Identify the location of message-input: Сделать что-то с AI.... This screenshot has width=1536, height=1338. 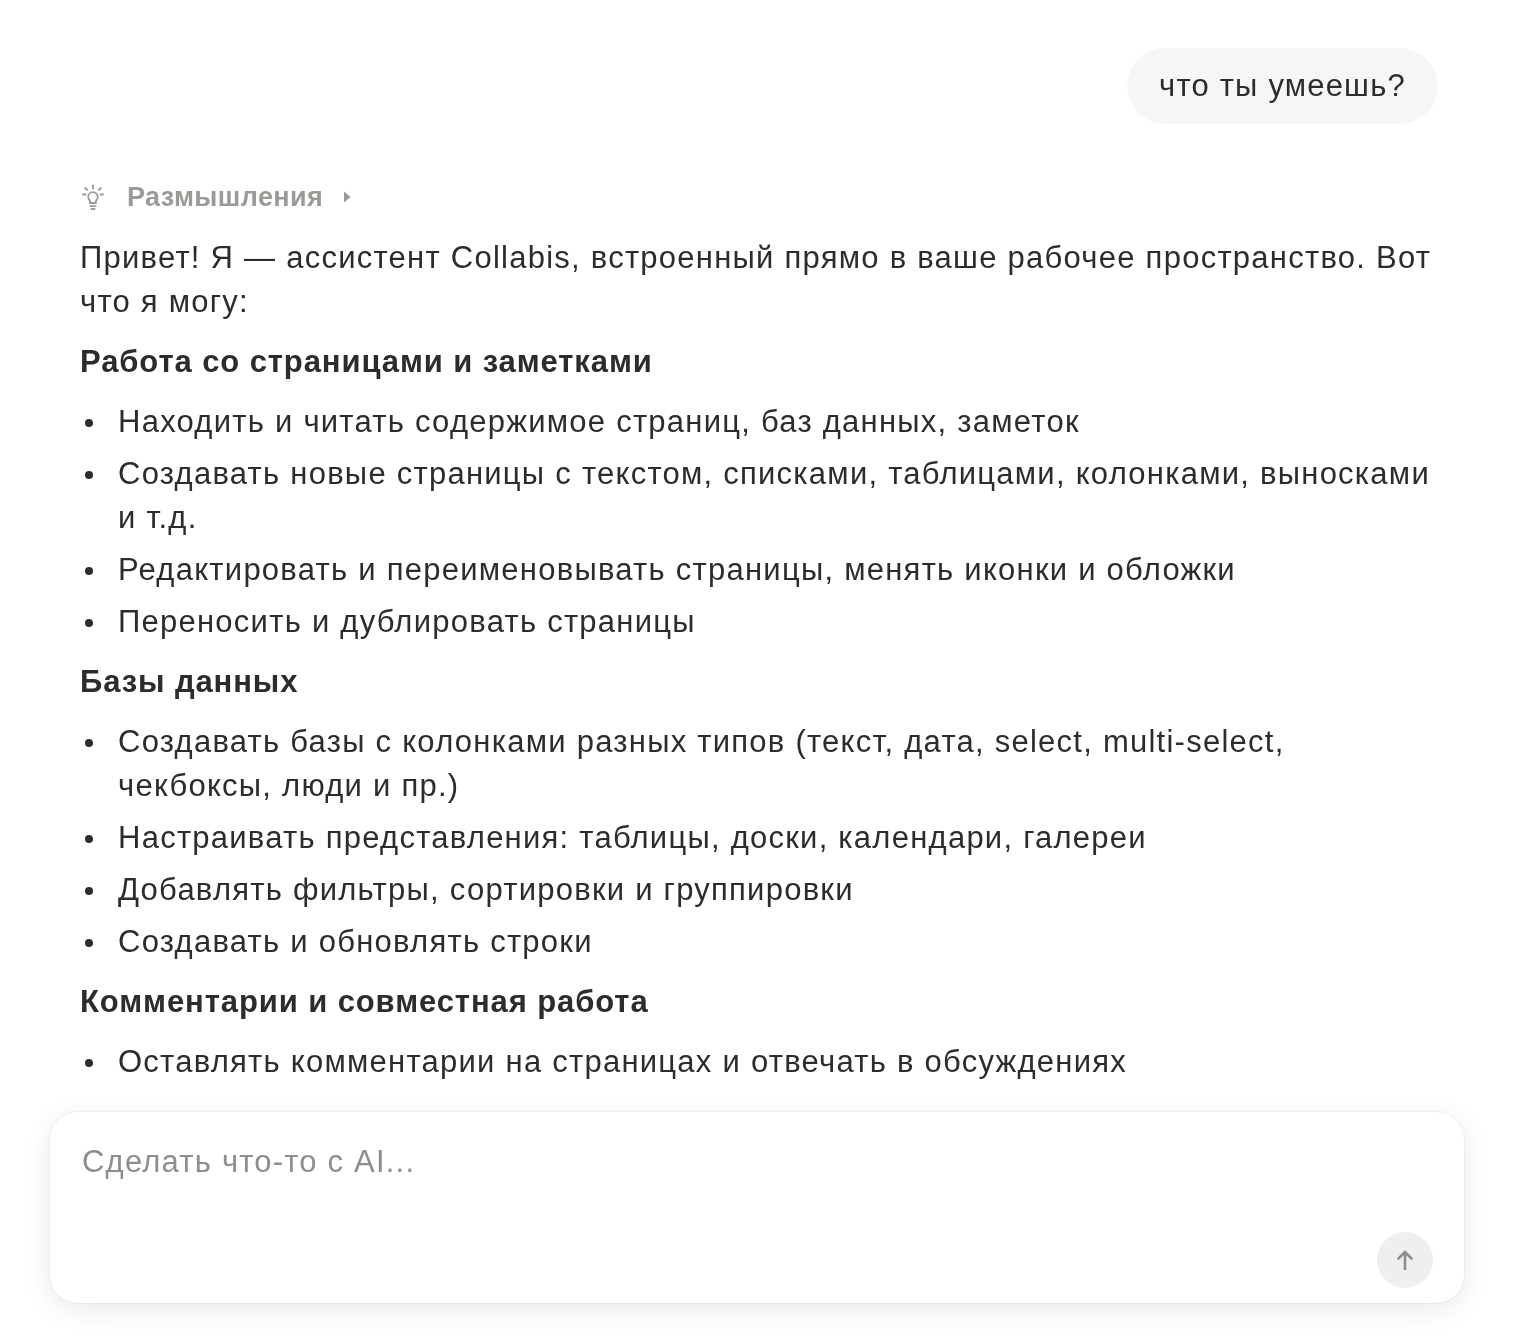
(757, 1180).